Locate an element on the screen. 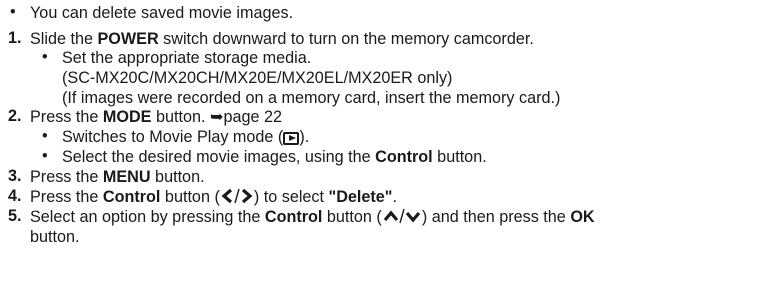 The height and width of the screenshot is (282, 782). intro-text: You can delete saved movie images. is located at coordinates (162, 13).